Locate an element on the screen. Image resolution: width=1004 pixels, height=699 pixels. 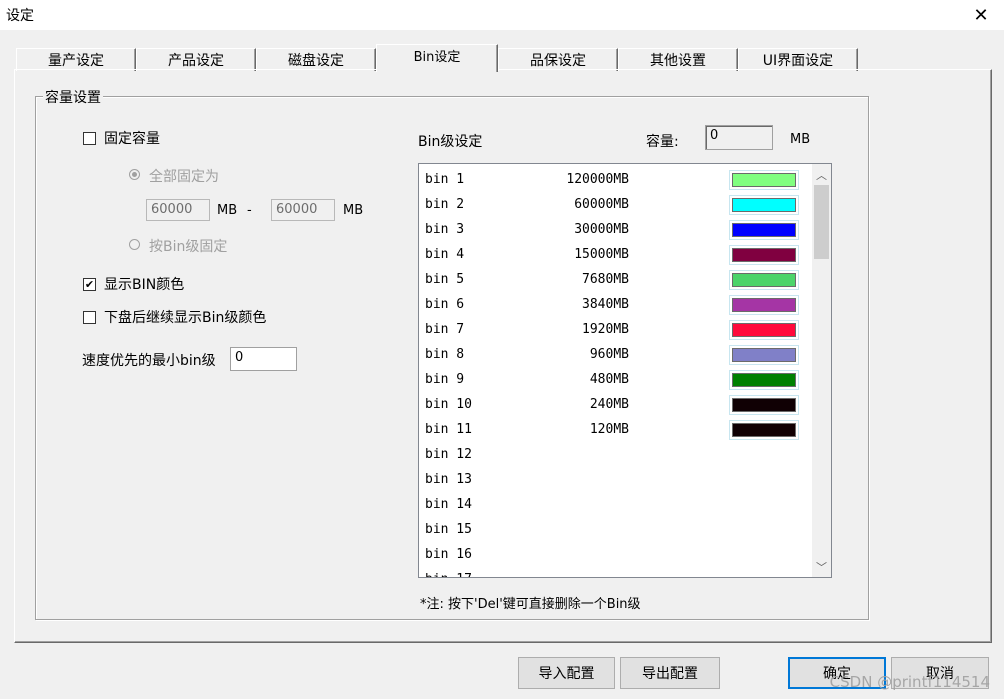
show-bin-color-checkbox: ✔ is located at coordinates (89, 284).